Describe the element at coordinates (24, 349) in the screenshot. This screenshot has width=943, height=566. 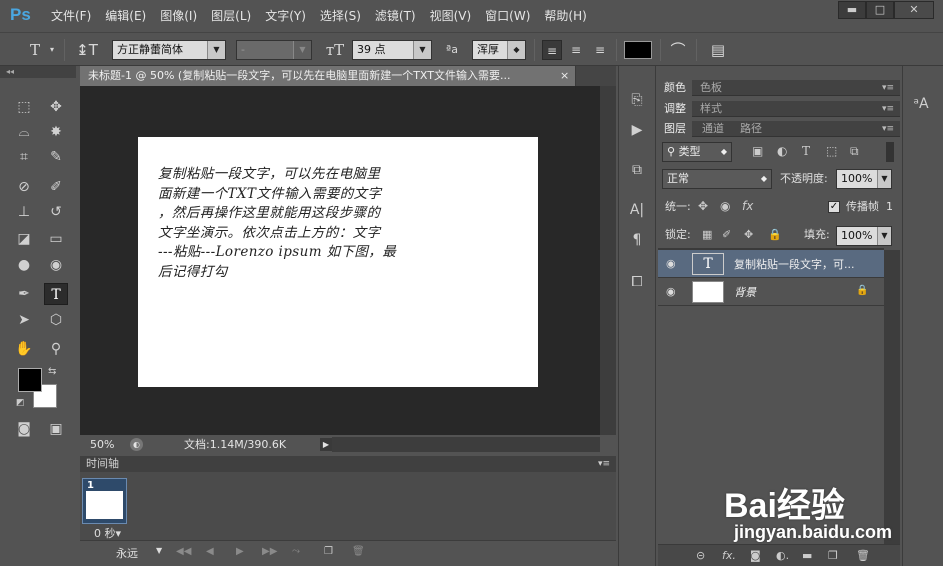
I see `hand-tool-icon: ✋` at that location.